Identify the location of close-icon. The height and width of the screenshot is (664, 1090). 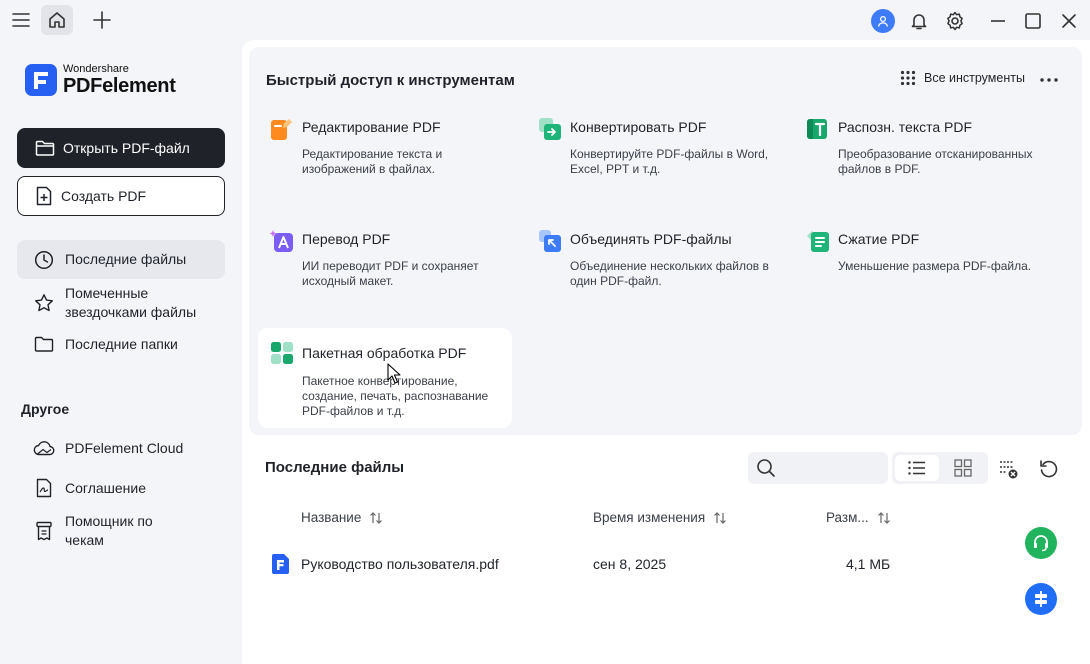
(1069, 21).